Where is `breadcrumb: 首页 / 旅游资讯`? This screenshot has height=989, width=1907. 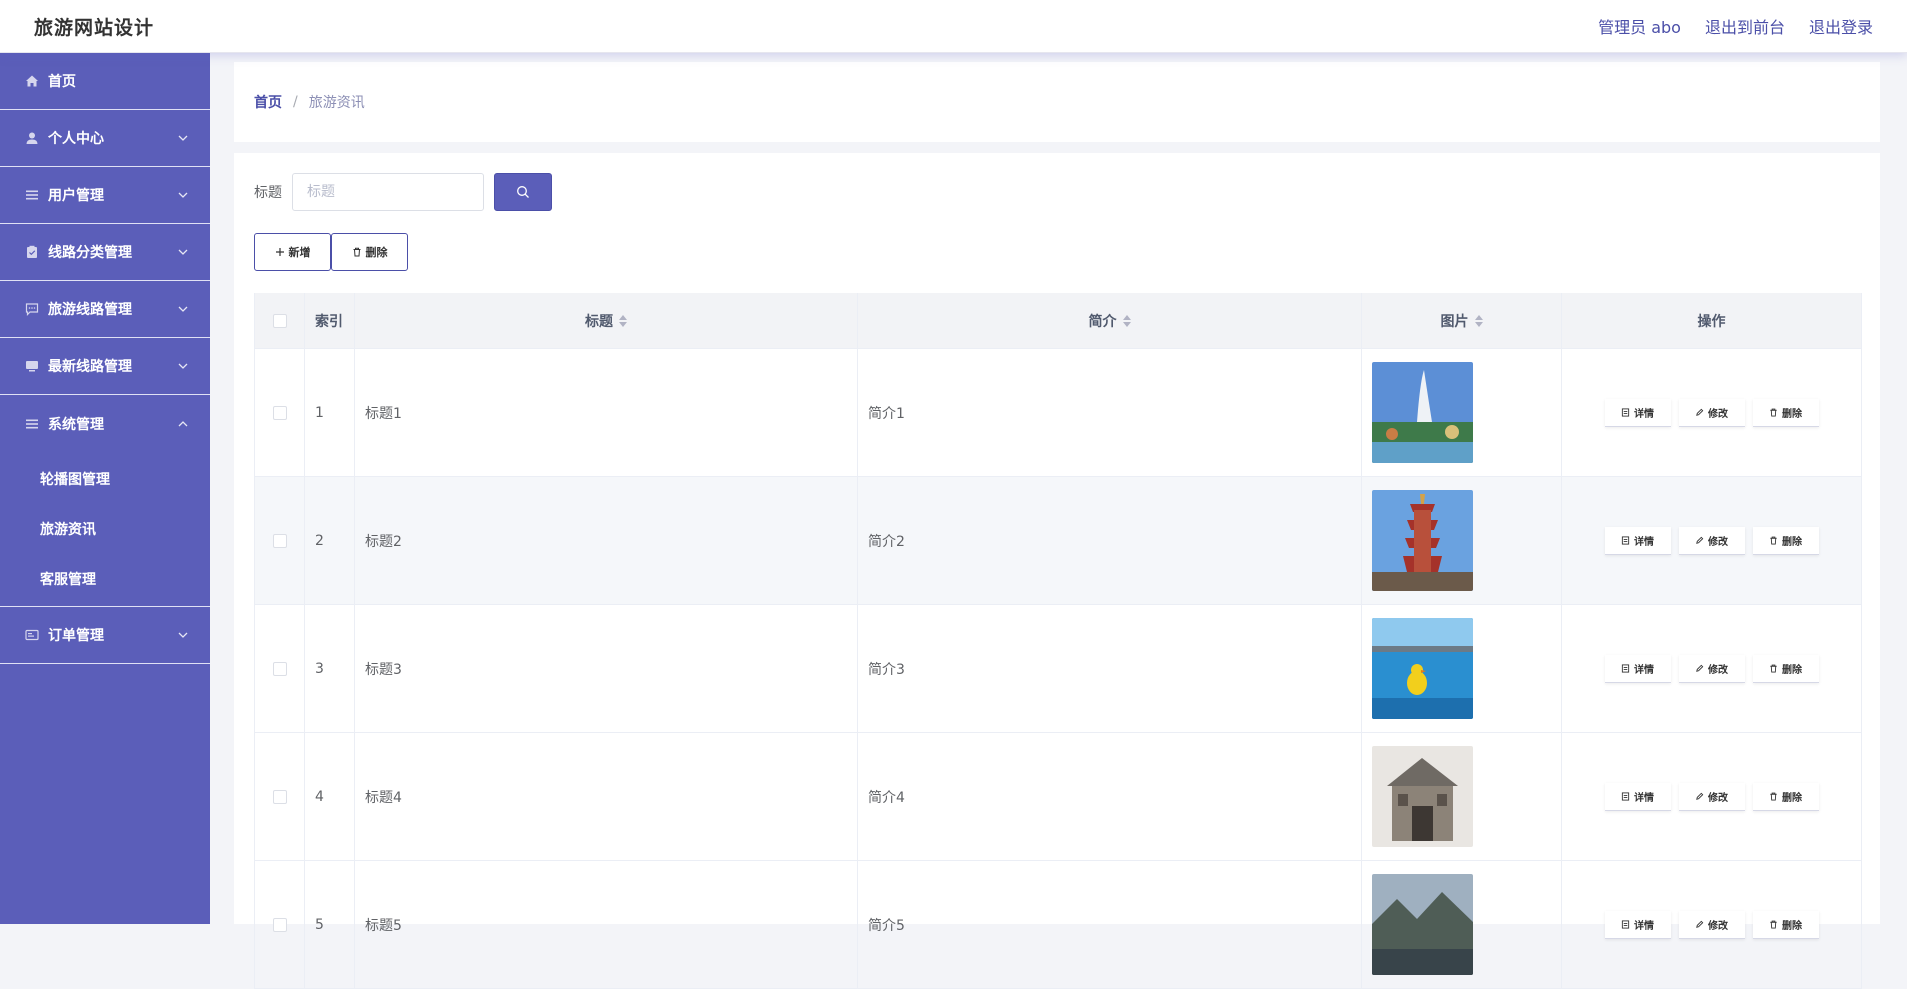 breadcrumb: 首页 / 旅游资讯 is located at coordinates (1057, 102).